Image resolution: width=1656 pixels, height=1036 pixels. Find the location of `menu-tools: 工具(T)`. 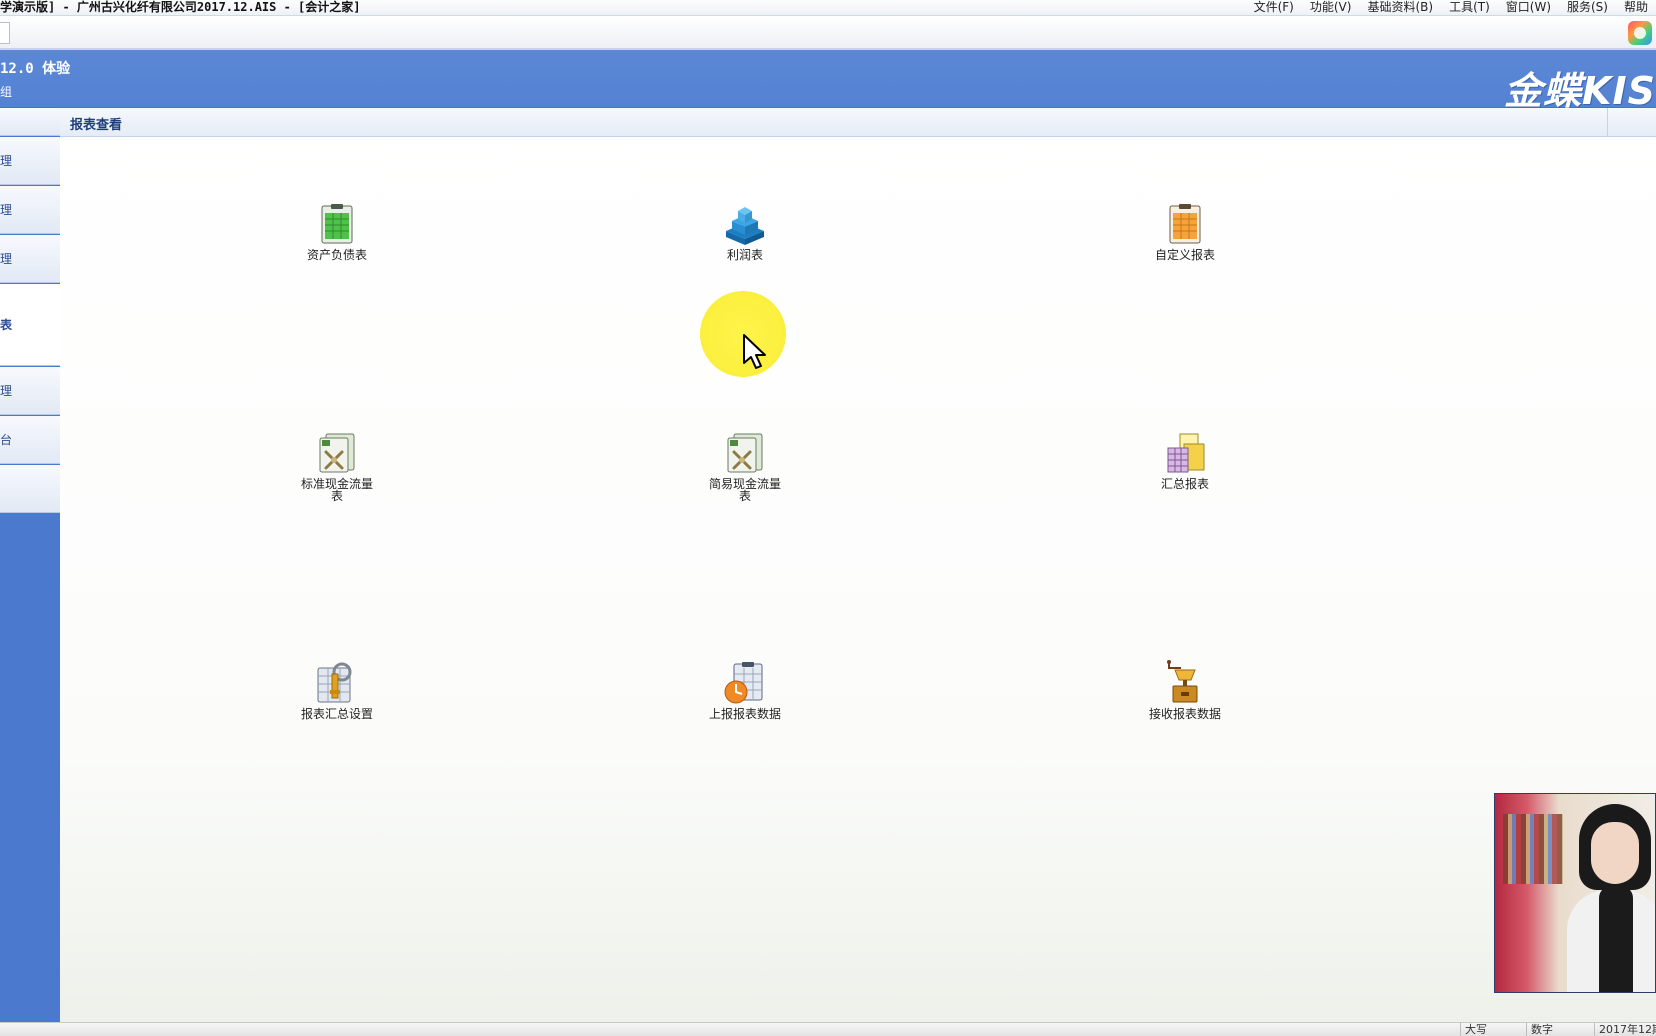

menu-tools: 工具(T) is located at coordinates (1469, 7).